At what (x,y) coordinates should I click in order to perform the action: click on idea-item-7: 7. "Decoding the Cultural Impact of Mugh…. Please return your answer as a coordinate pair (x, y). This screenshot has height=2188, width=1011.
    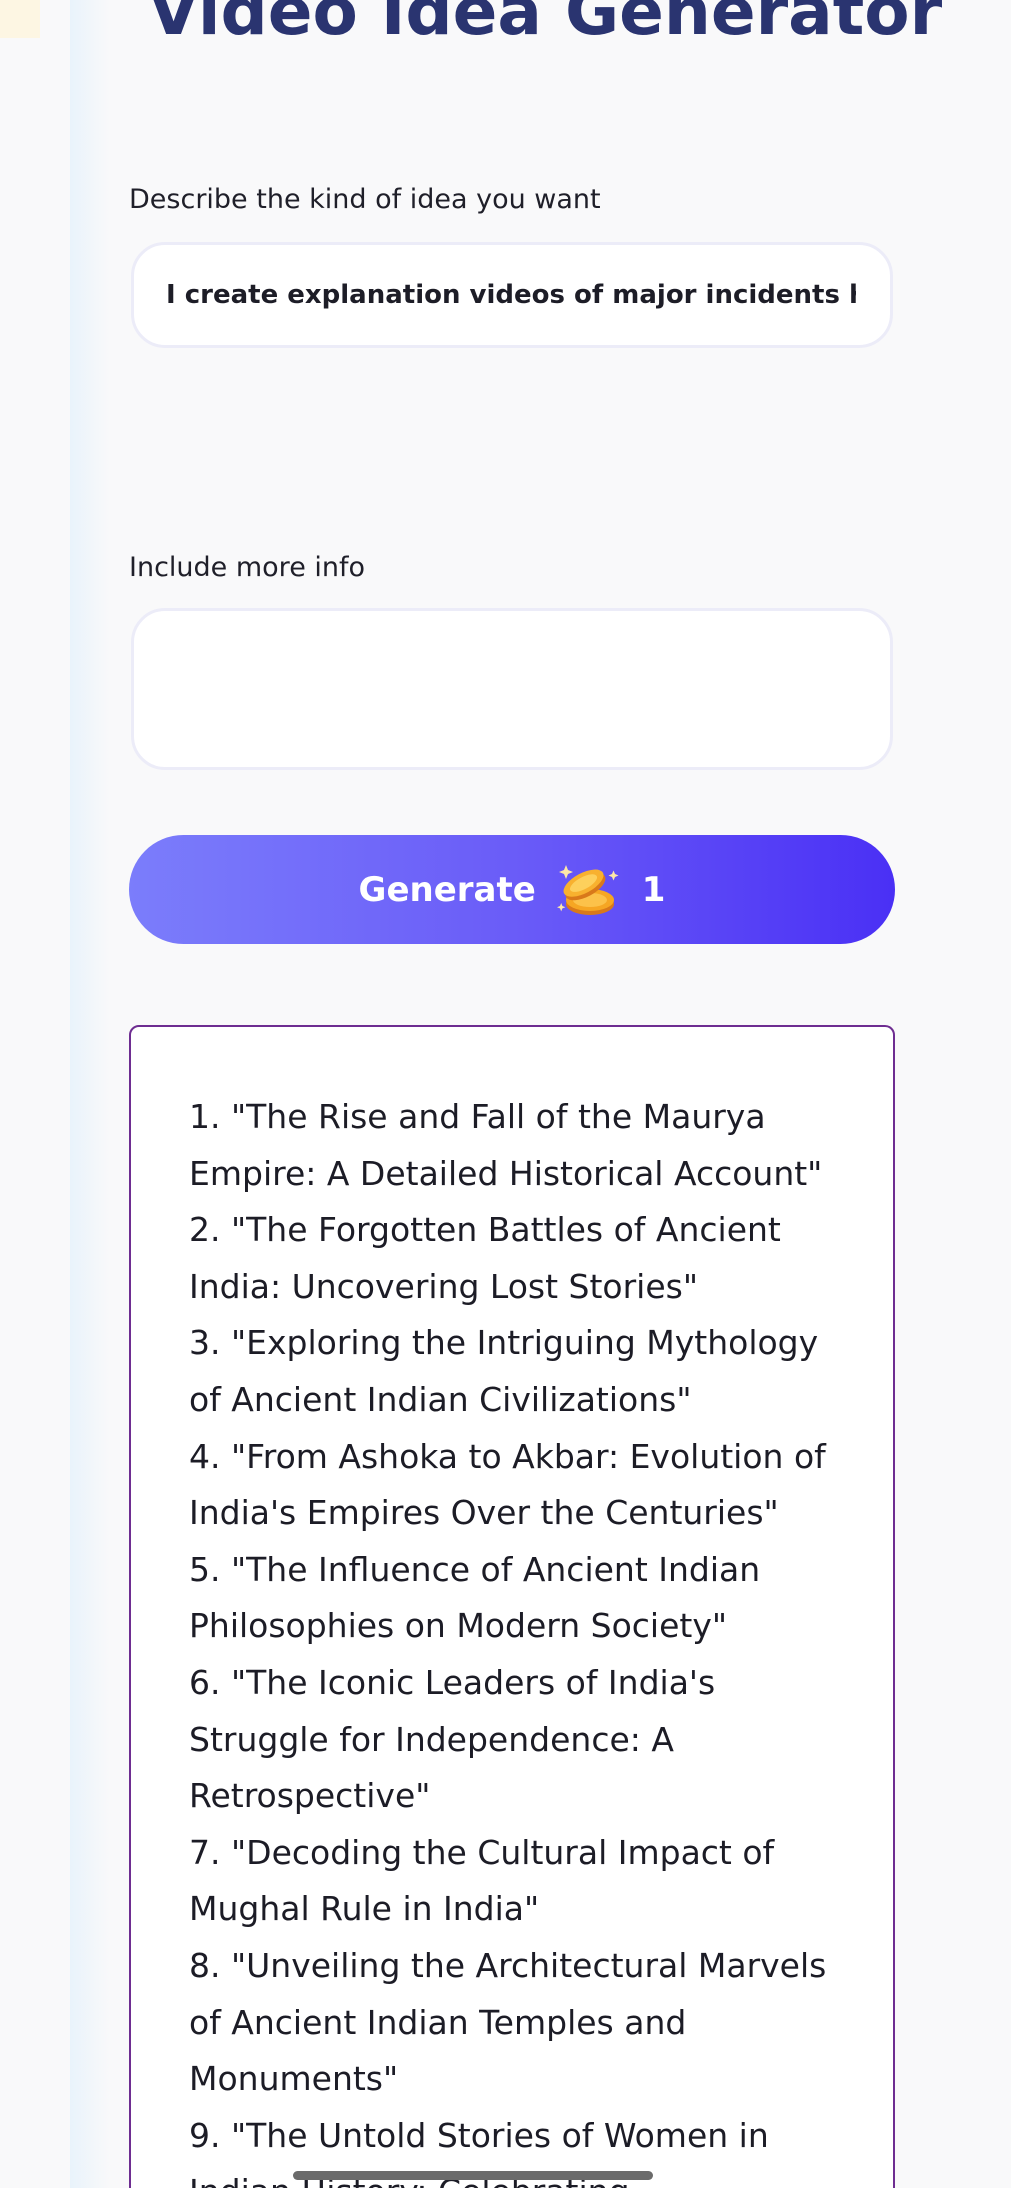
    Looking at the image, I should click on (482, 1880).